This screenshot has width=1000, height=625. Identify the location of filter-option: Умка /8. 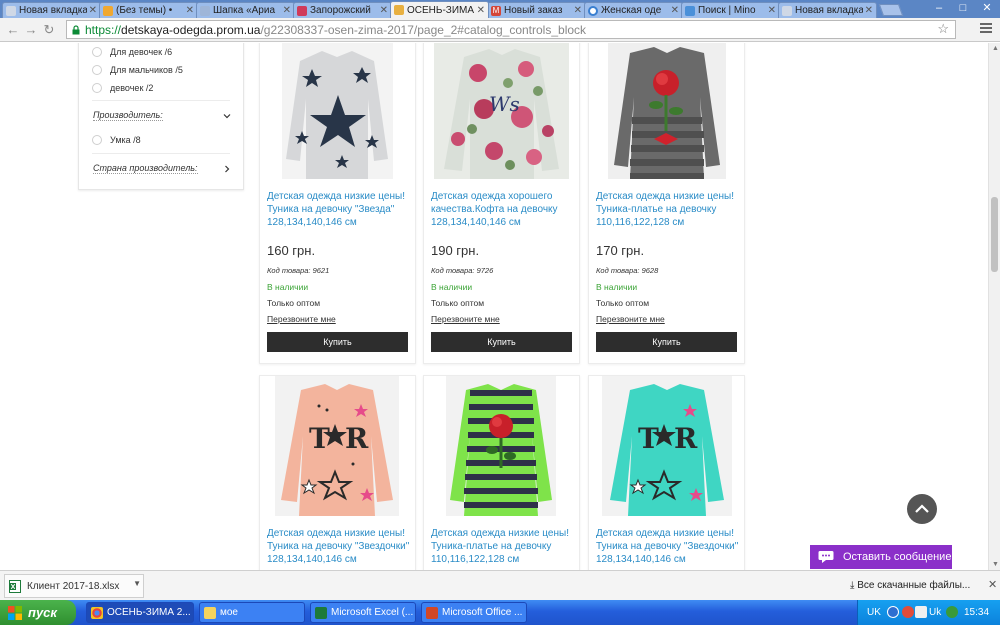
(116, 140).